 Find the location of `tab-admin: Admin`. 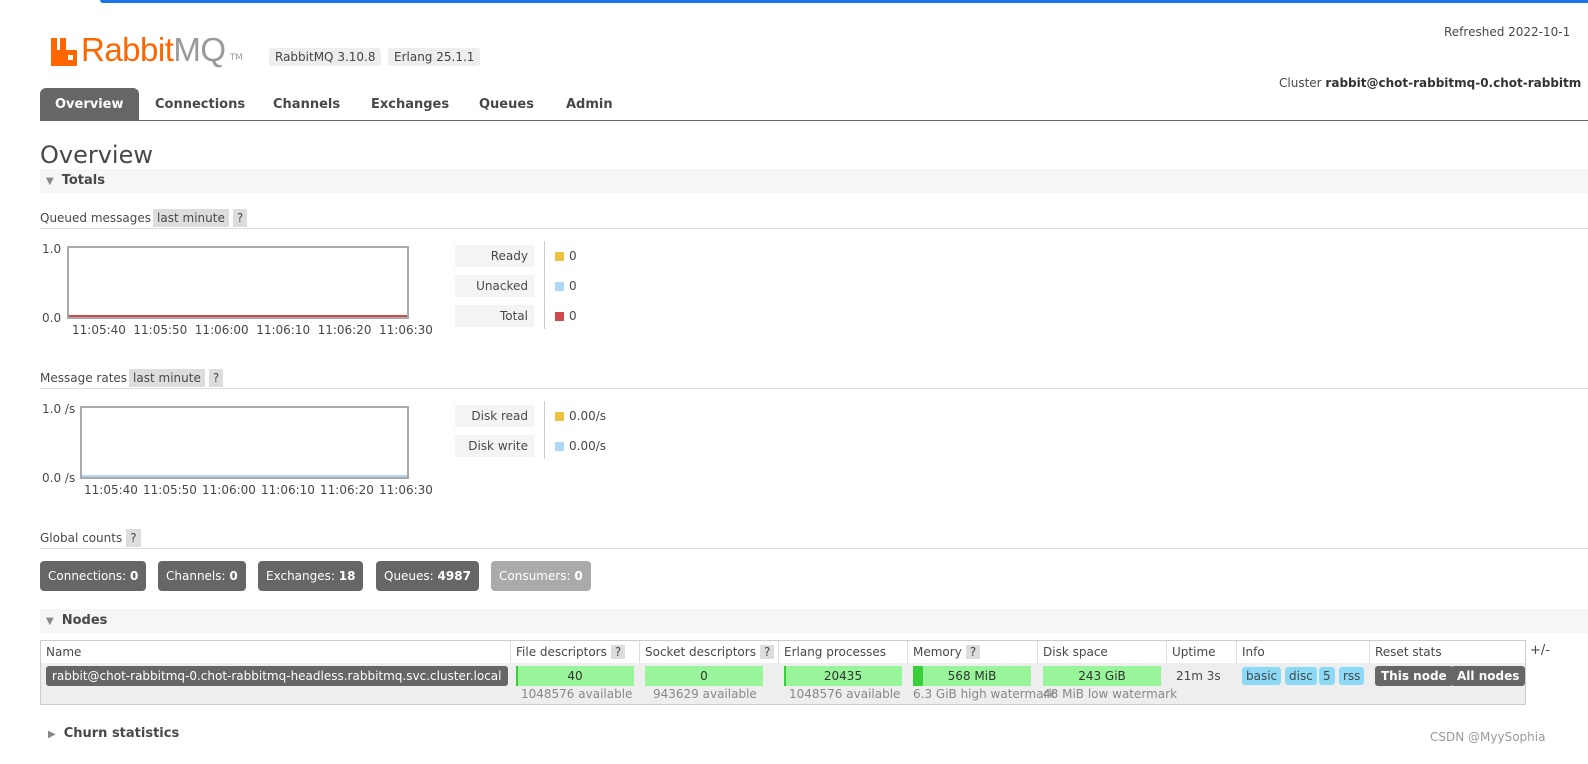

tab-admin: Admin is located at coordinates (589, 104).